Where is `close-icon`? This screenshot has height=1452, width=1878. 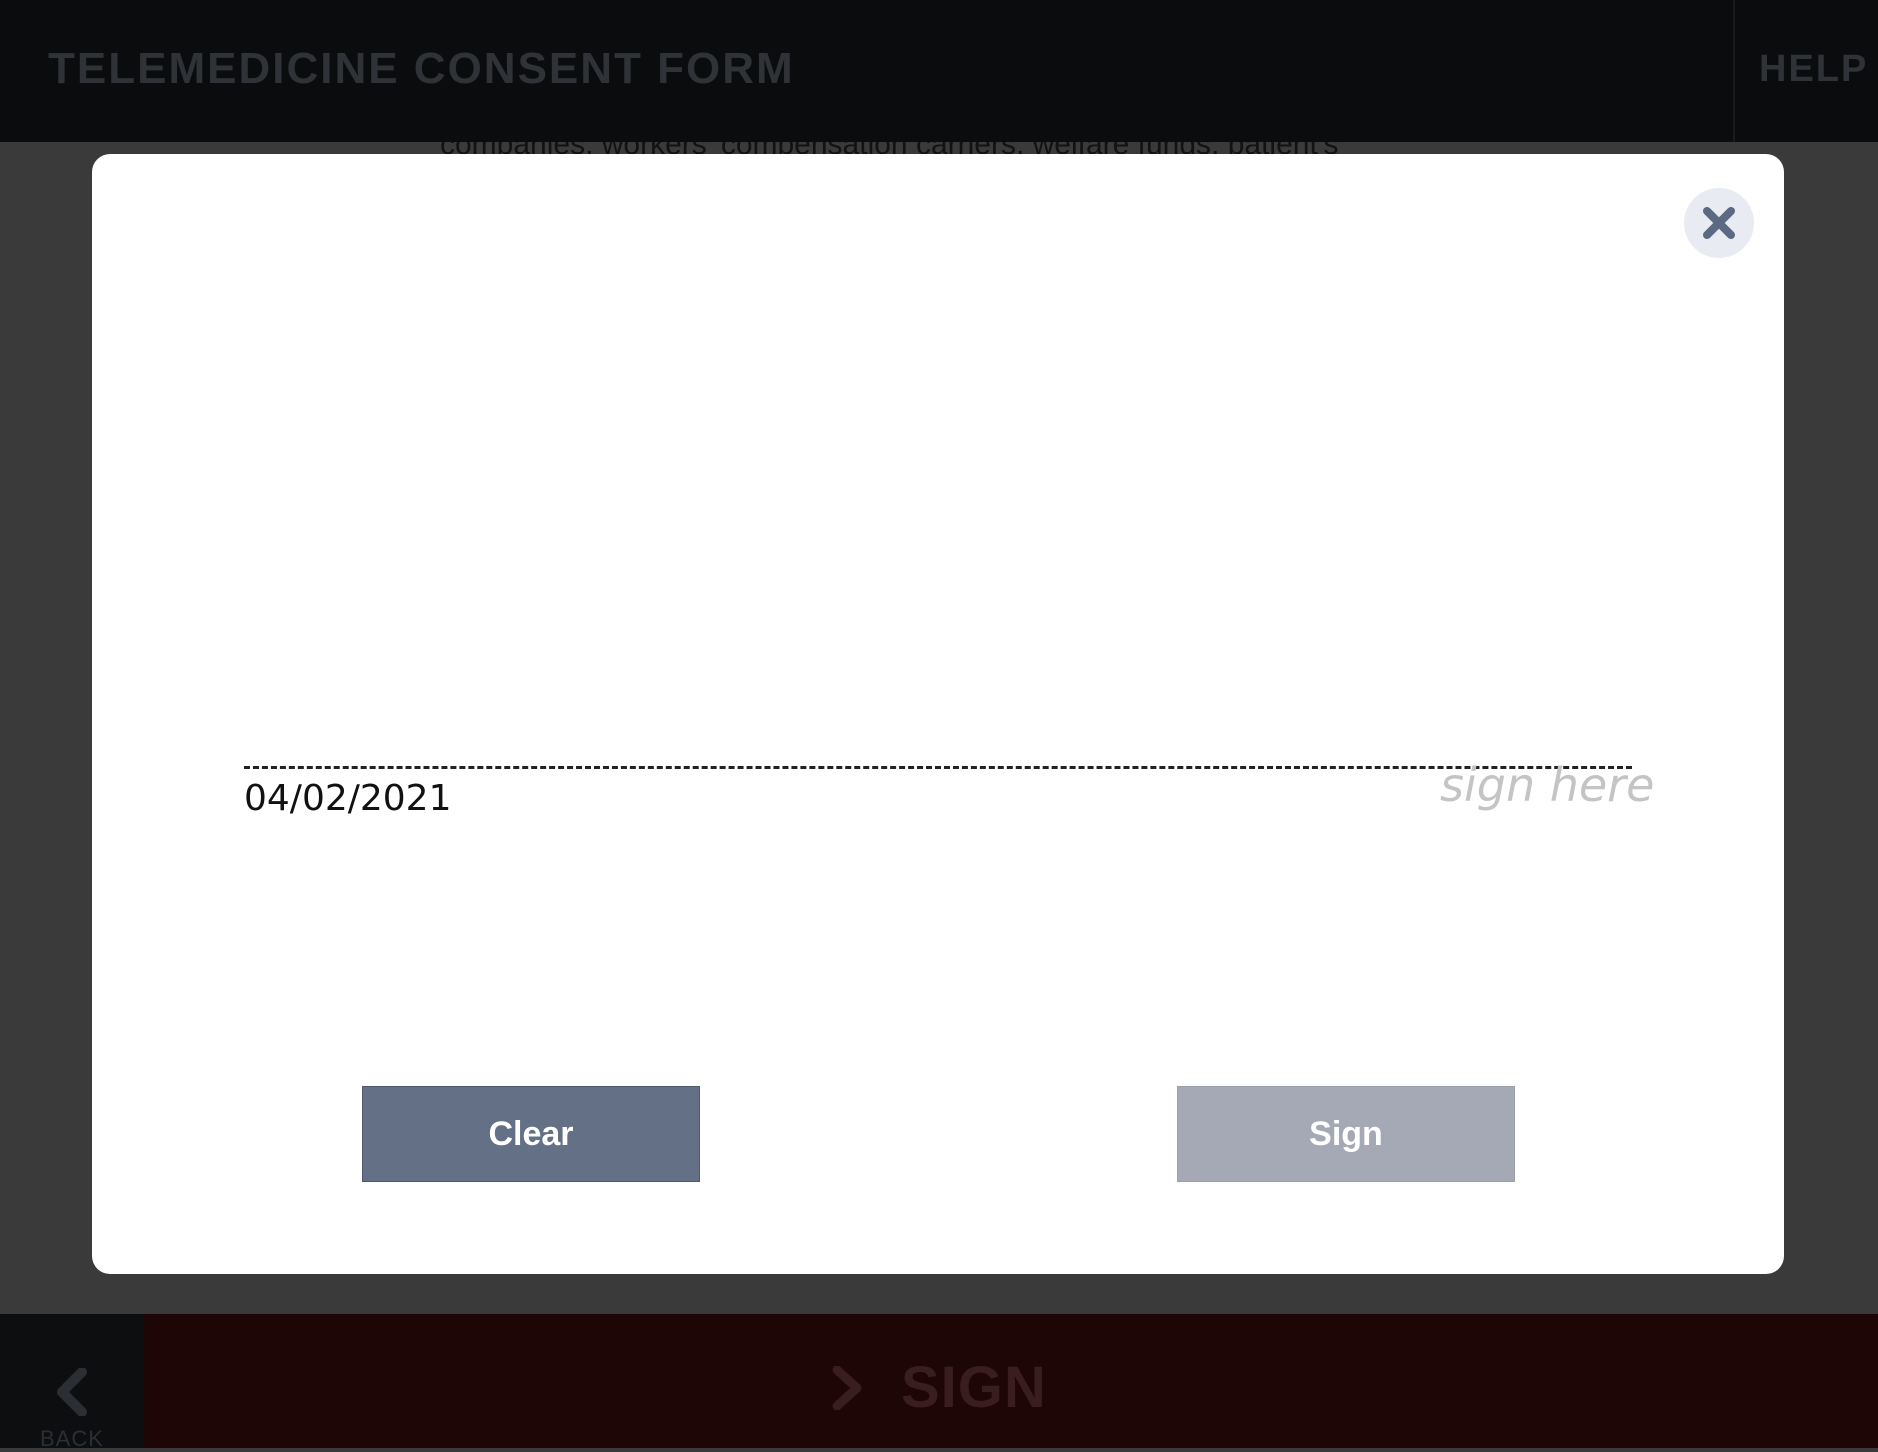
close-icon is located at coordinates (1719, 223).